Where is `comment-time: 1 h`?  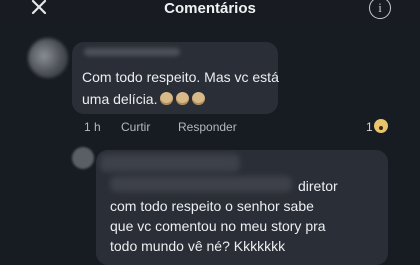 comment-time: 1 h is located at coordinates (92, 127).